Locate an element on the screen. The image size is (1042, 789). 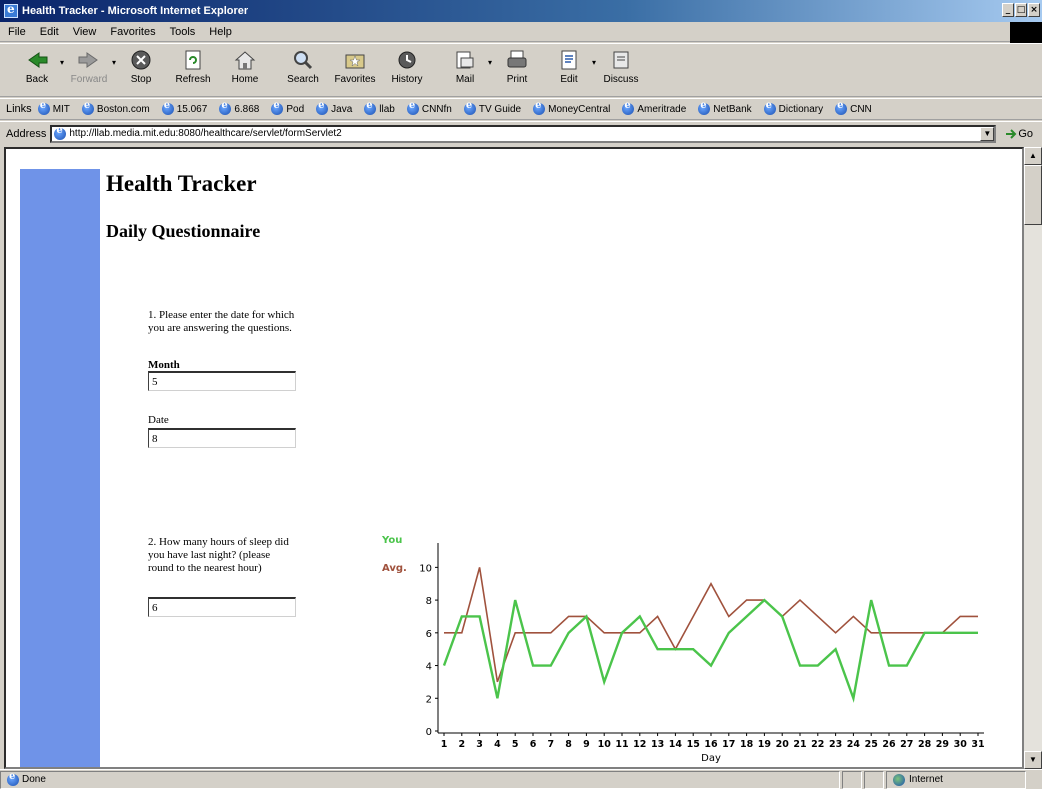
search-icon is located at coordinates (303, 60).